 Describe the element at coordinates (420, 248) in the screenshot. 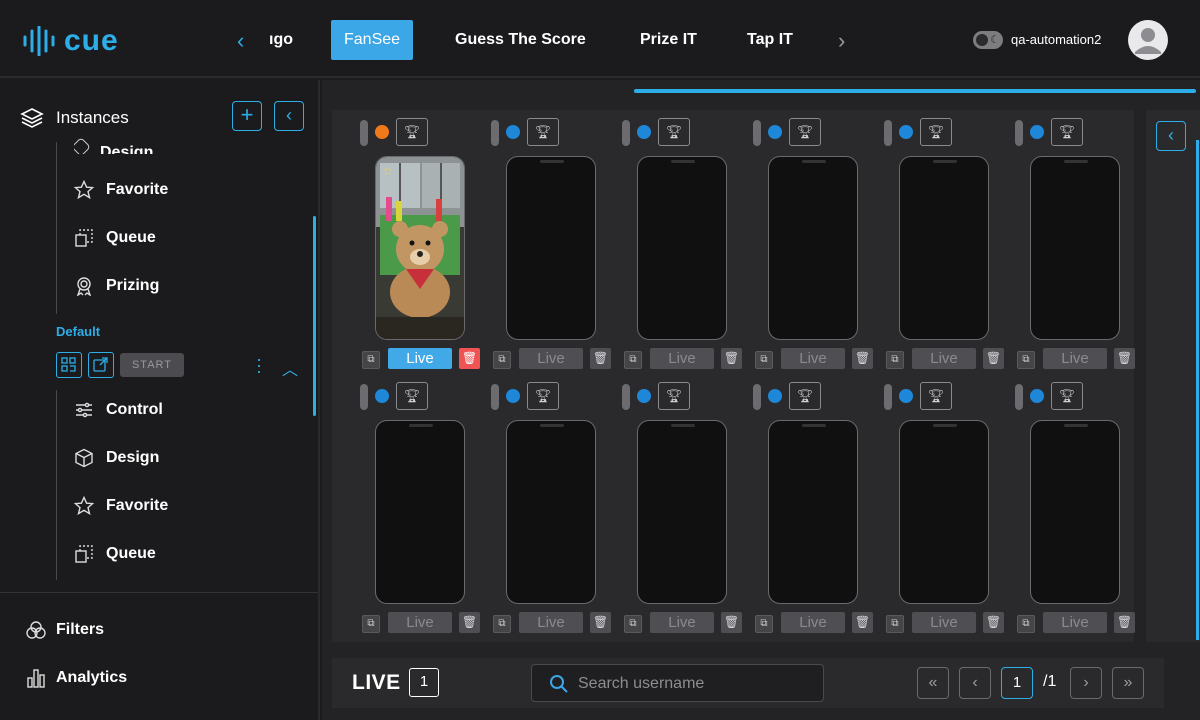

I see `phone-preview: ☆` at that location.